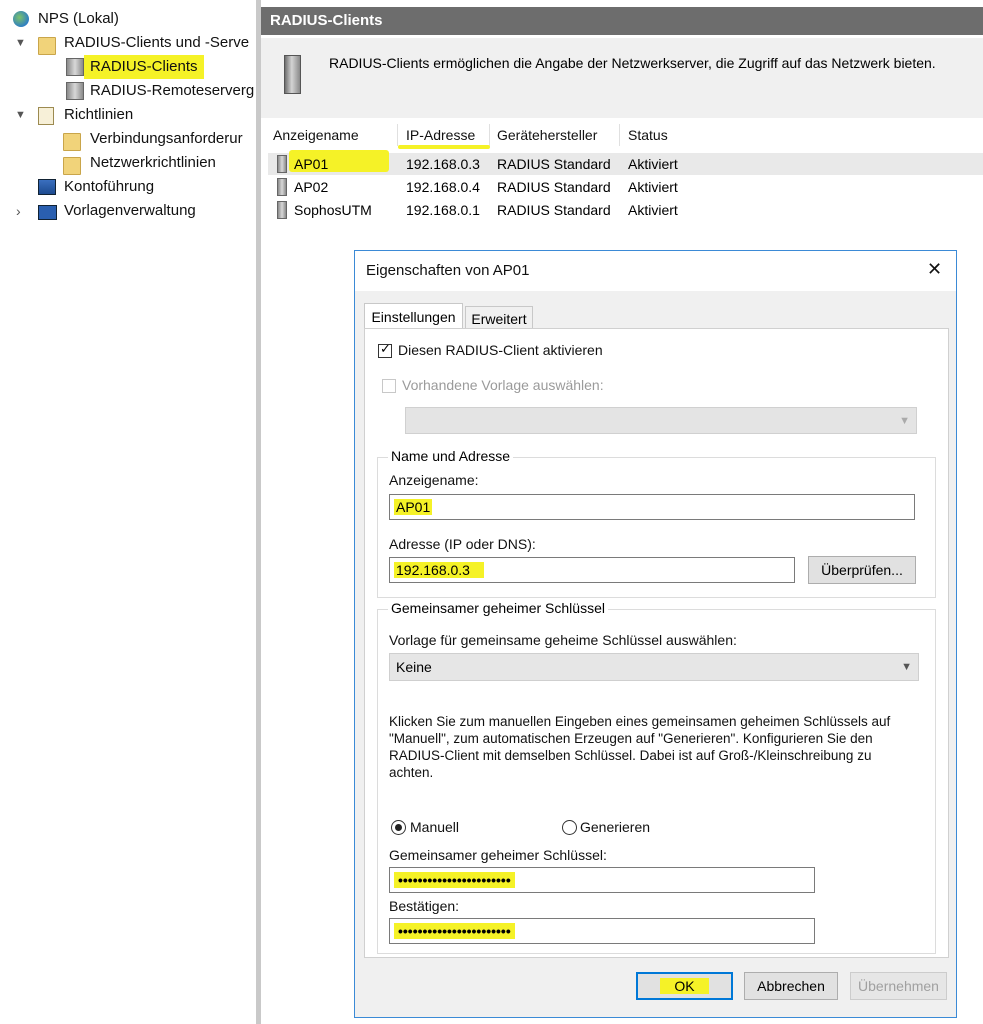 The image size is (983, 1024). What do you see at coordinates (500, 350) in the screenshot?
I see `enable-client-label: Diesen RADIUS-Client aktivieren` at bounding box center [500, 350].